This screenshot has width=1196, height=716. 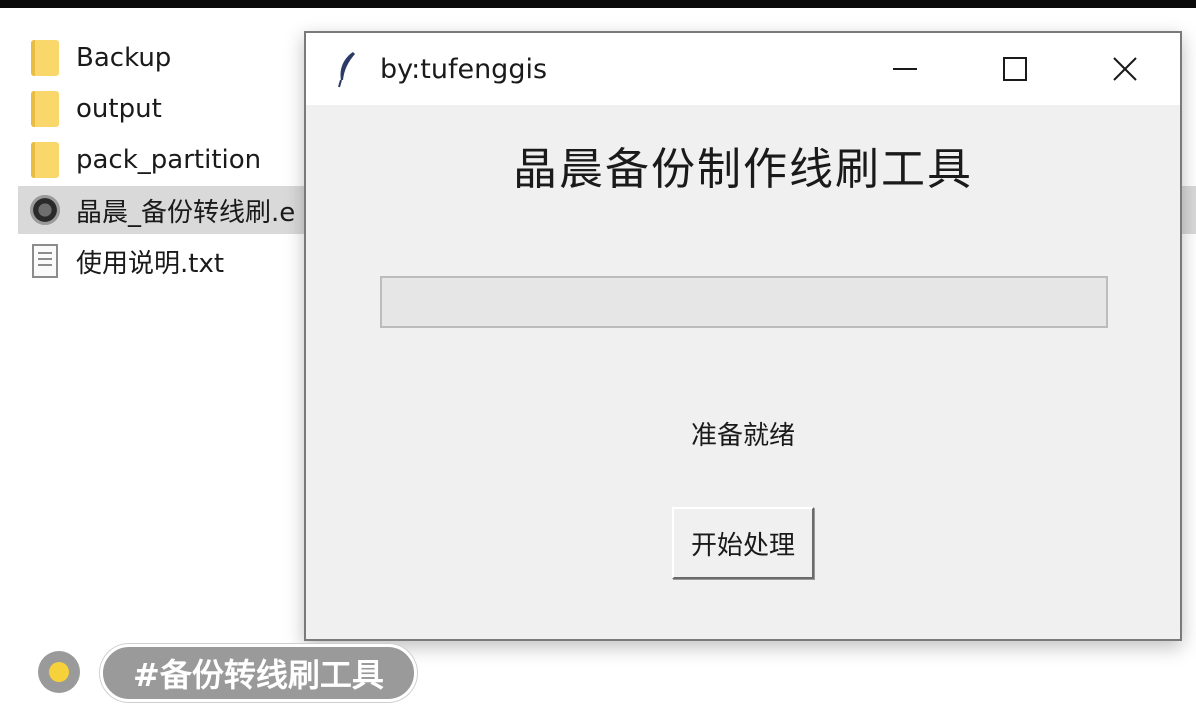 What do you see at coordinates (45, 210) in the screenshot?
I see `exe-icon` at bounding box center [45, 210].